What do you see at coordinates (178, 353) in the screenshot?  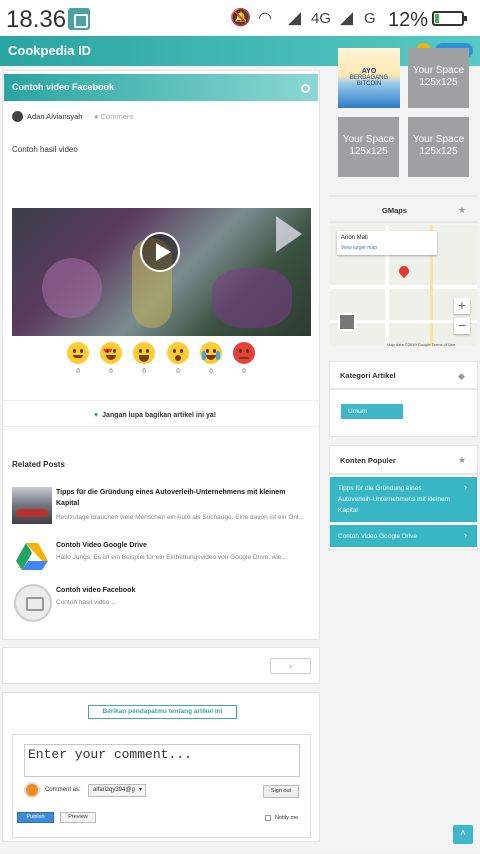 I see `wow-icon` at bounding box center [178, 353].